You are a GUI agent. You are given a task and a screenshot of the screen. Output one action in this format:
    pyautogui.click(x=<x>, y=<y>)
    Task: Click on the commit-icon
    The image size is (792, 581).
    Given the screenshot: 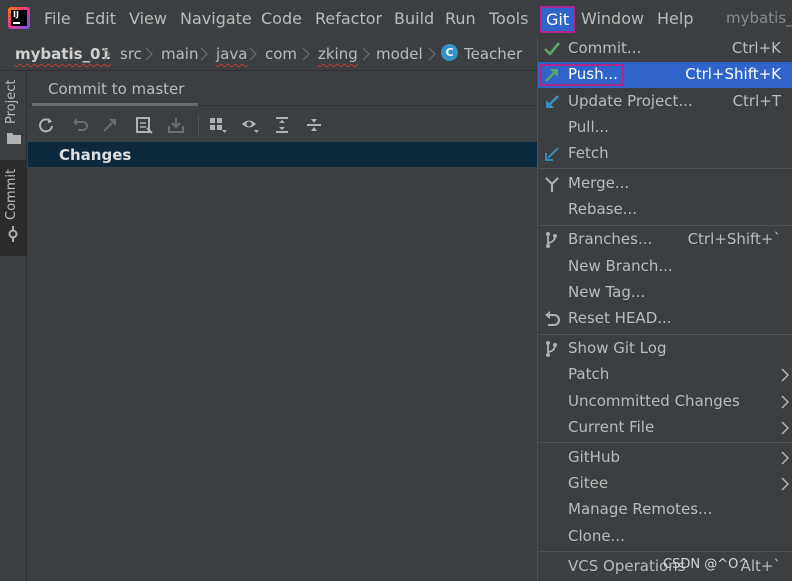 What is the action you would take?
    pyautogui.click(x=13, y=234)
    